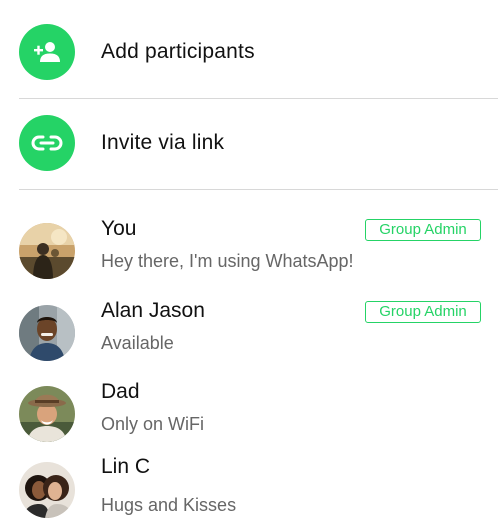 Image resolution: width=498 pixels, height=532 pixels. I want to click on member-row-alan-jason: Alan Jason Group Admin Available, so click(249, 333).